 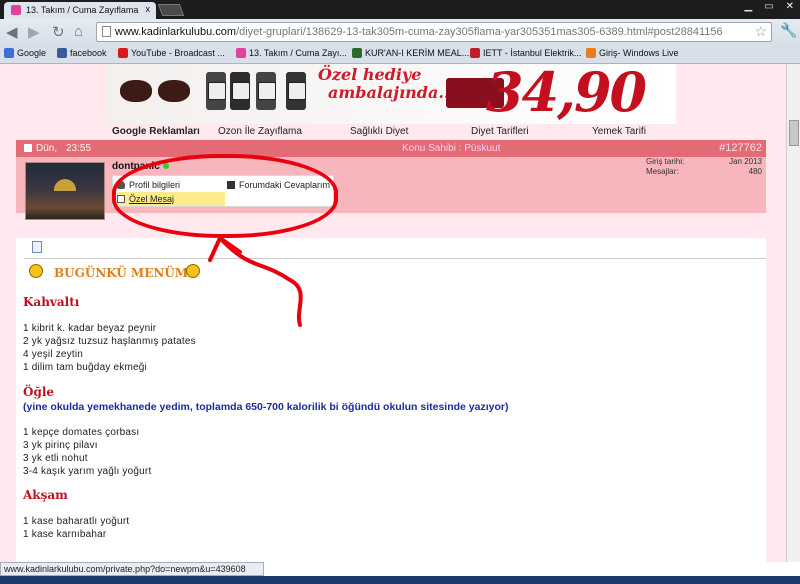 I want to click on breakfast-title: Kahvaltı, so click(x=51, y=302).